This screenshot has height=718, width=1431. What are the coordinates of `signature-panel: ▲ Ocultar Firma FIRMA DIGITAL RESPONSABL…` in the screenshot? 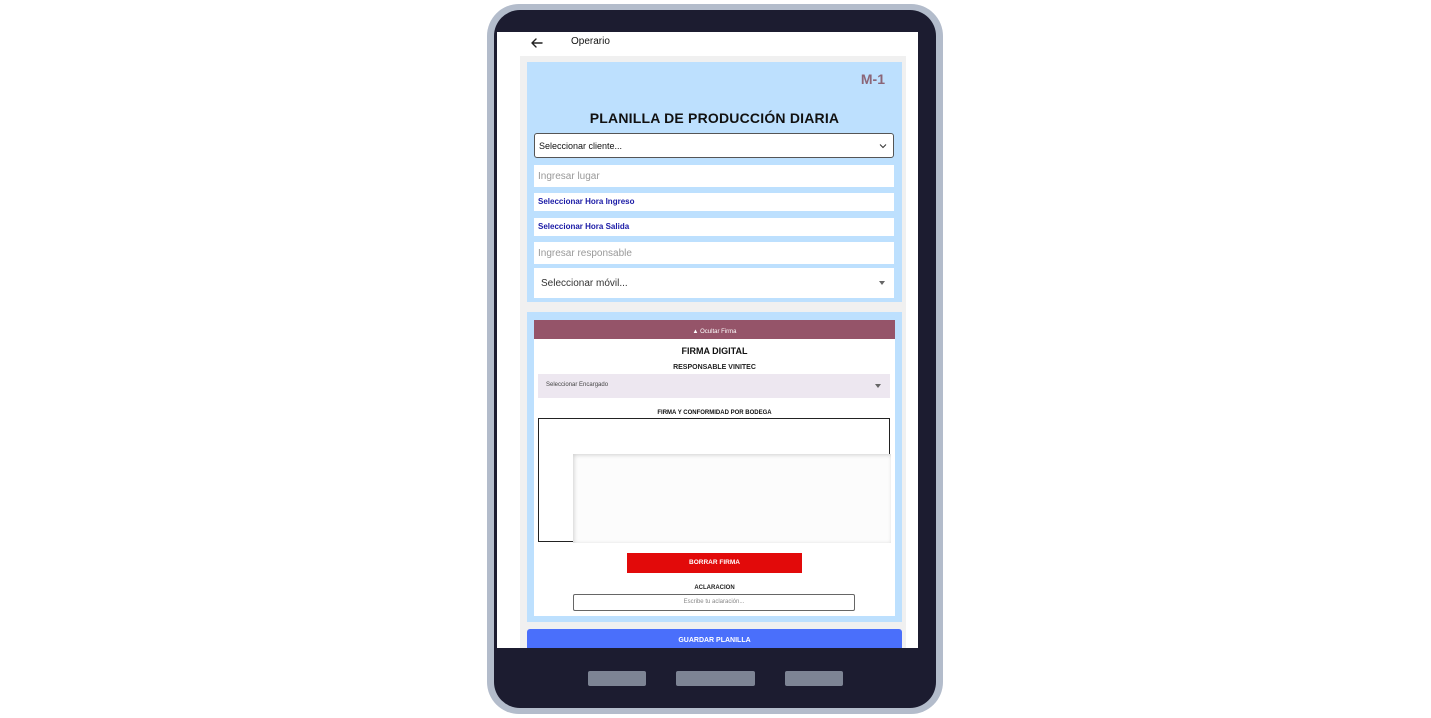 It's located at (714, 468).